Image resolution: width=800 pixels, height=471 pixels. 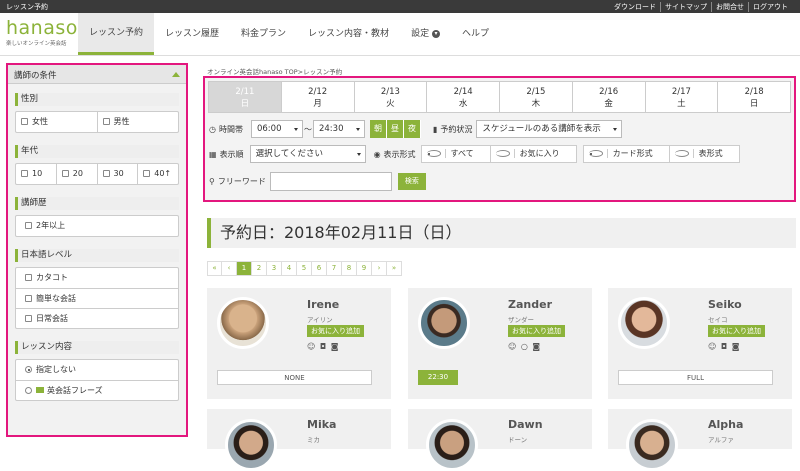 I want to click on teacher-card: Alpha アルファ, so click(x=700, y=440).